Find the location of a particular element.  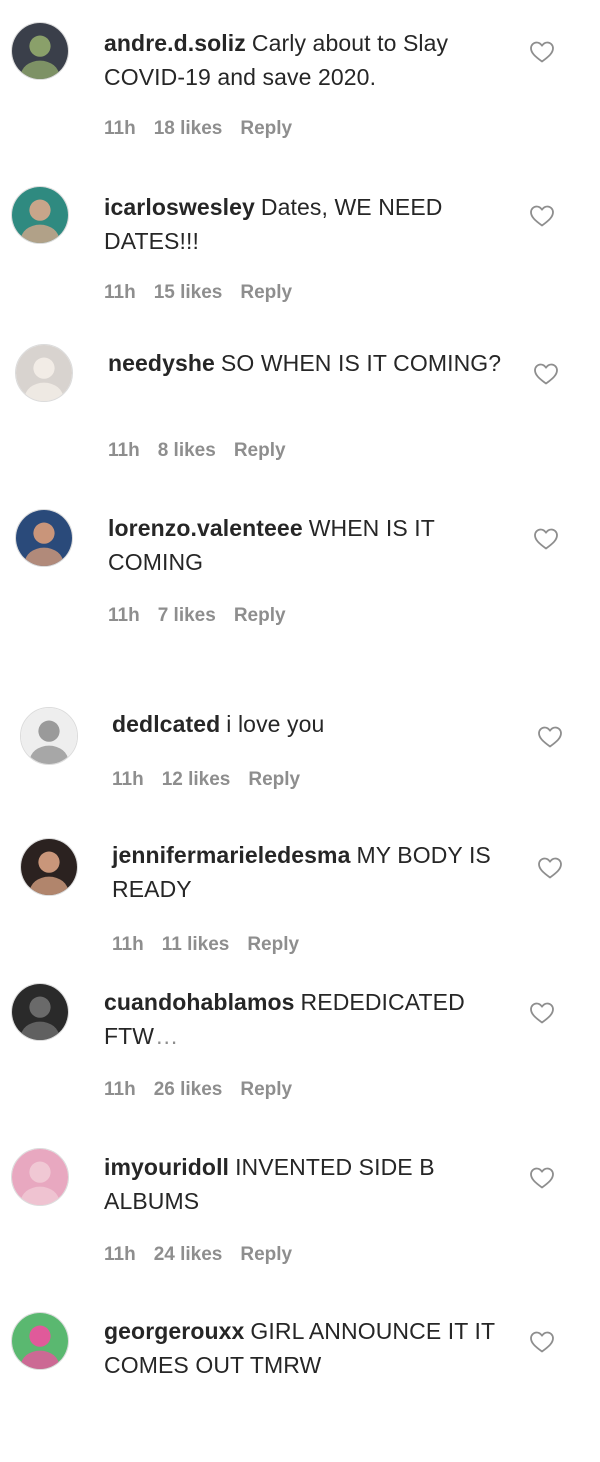

comment-text: dedlcated i love you is located at coordinates (312, 724).